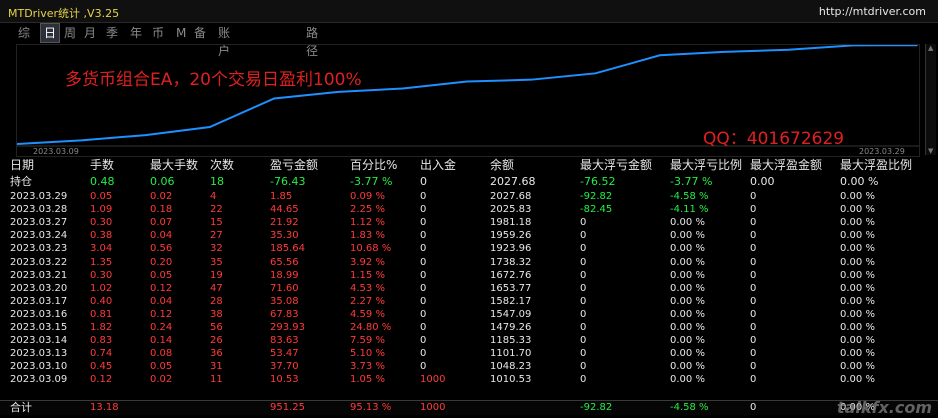  I want to click on cell-col-11: 最大浮盈比例, so click(876, 165).